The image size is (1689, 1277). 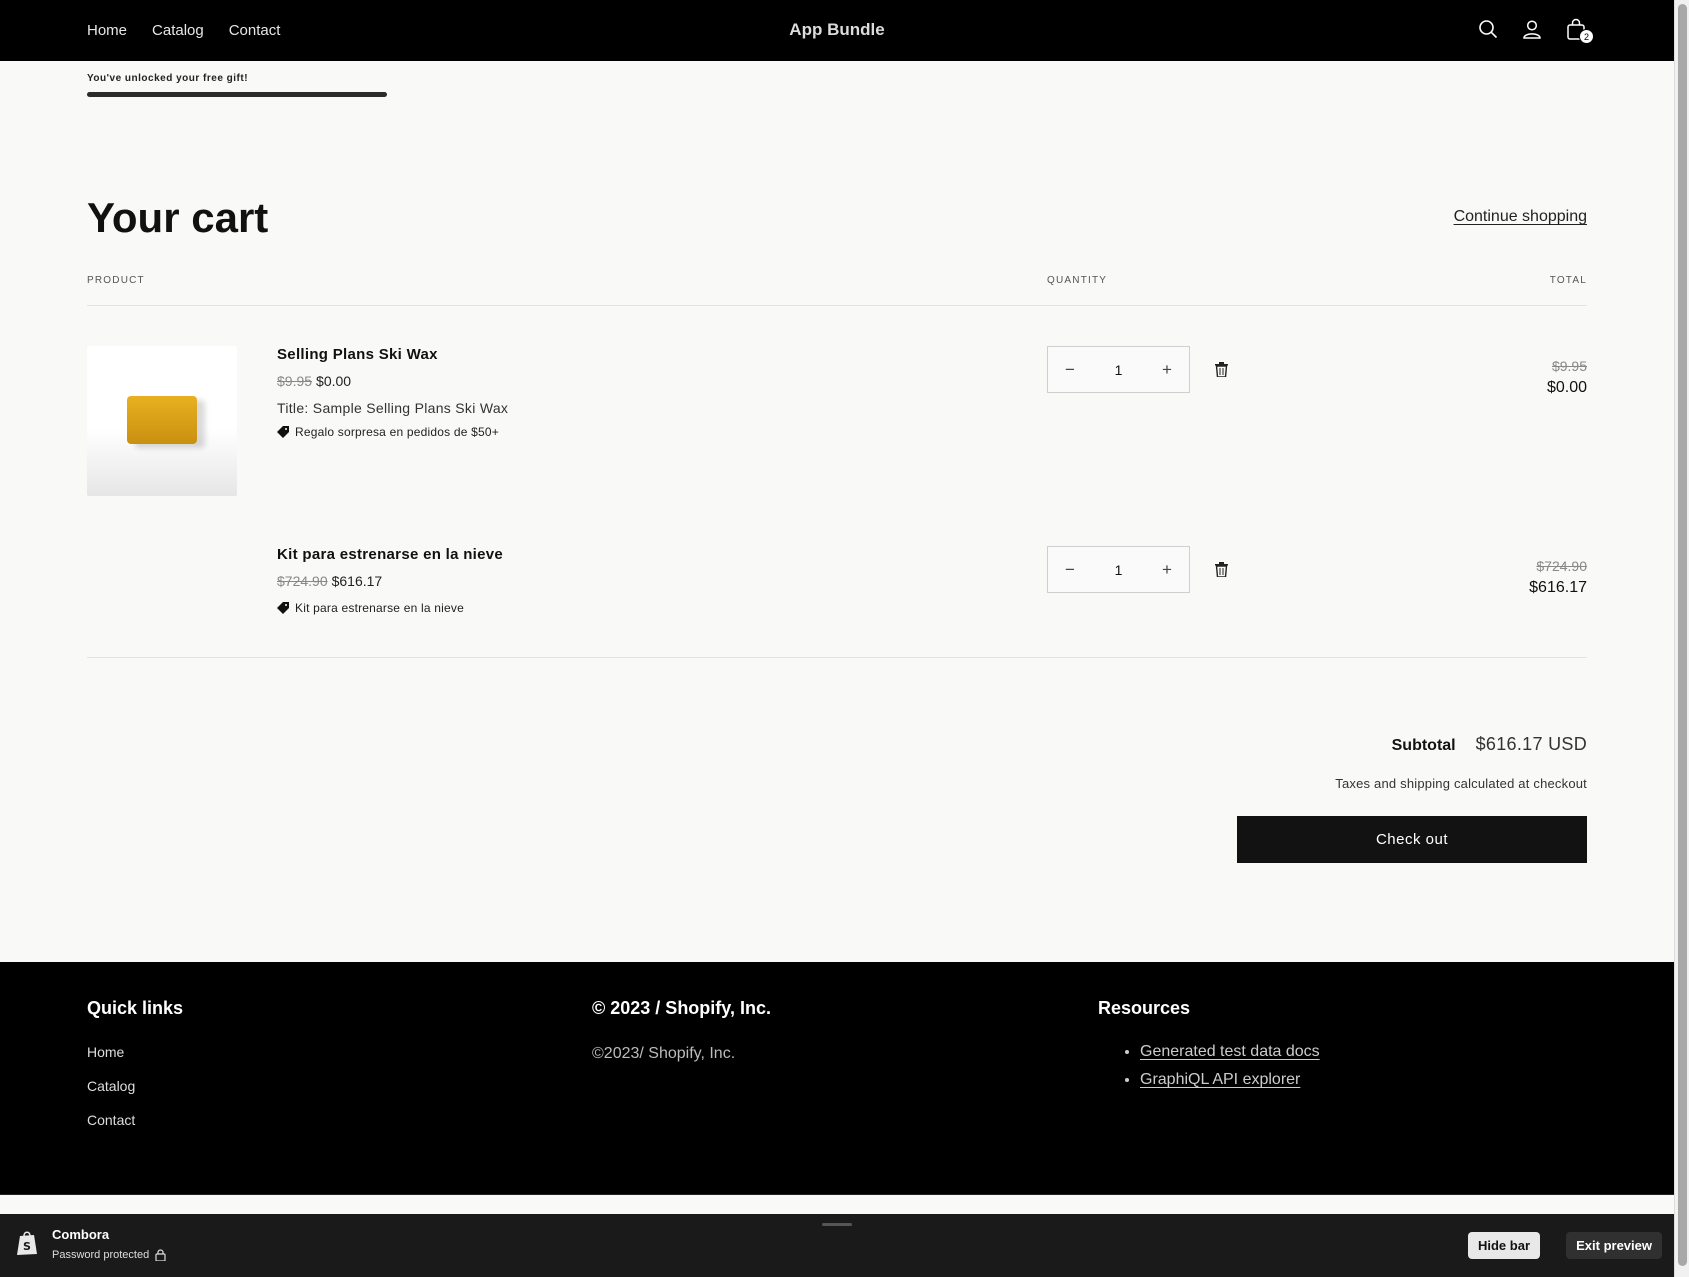 I want to click on svg-text: S, so click(x=27, y=1246).